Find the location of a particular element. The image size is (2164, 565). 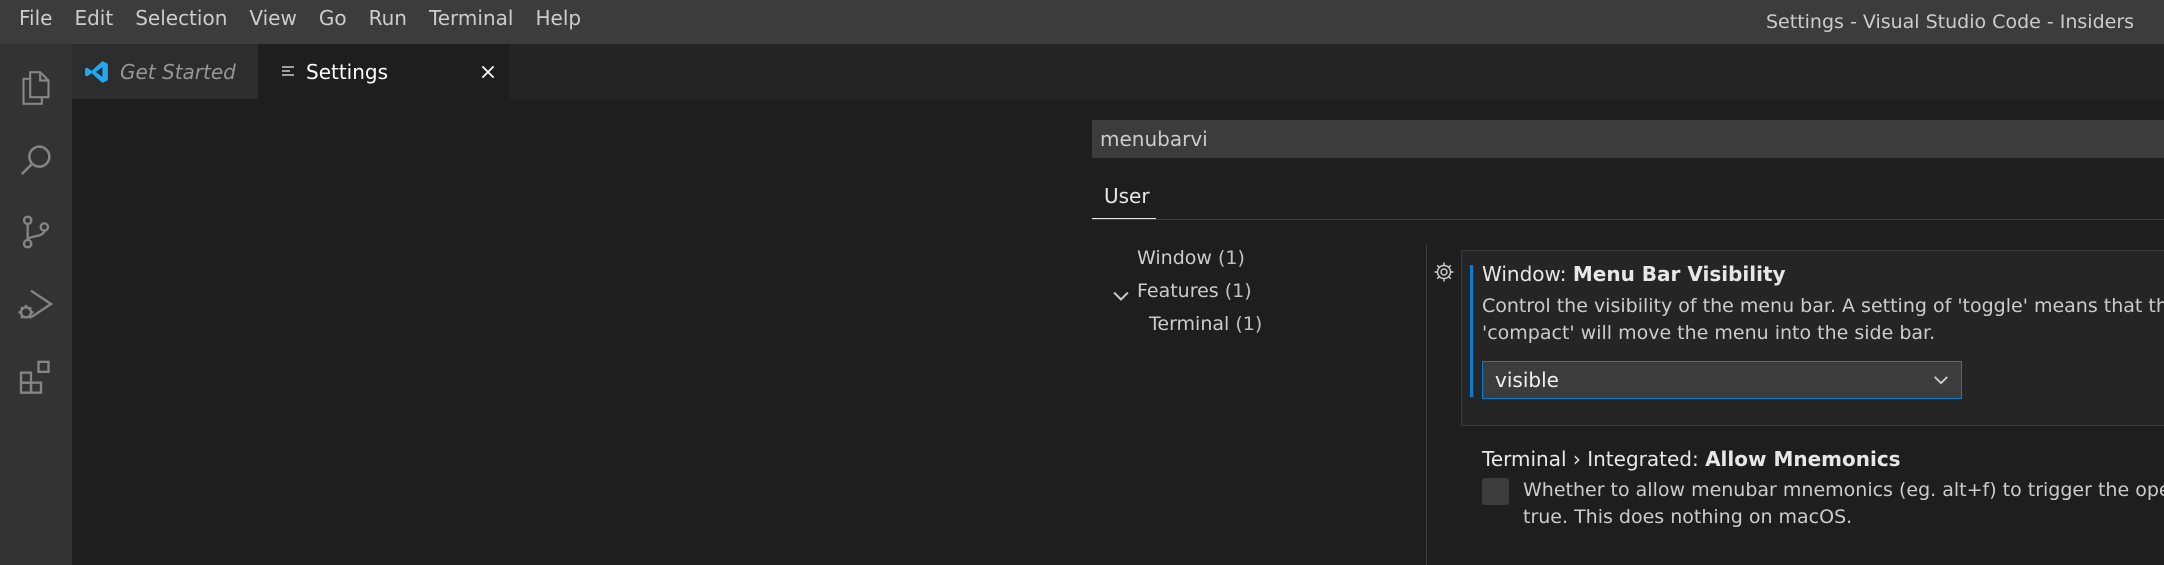

toc-item-window: Window (1) is located at coordinates (1191, 258).